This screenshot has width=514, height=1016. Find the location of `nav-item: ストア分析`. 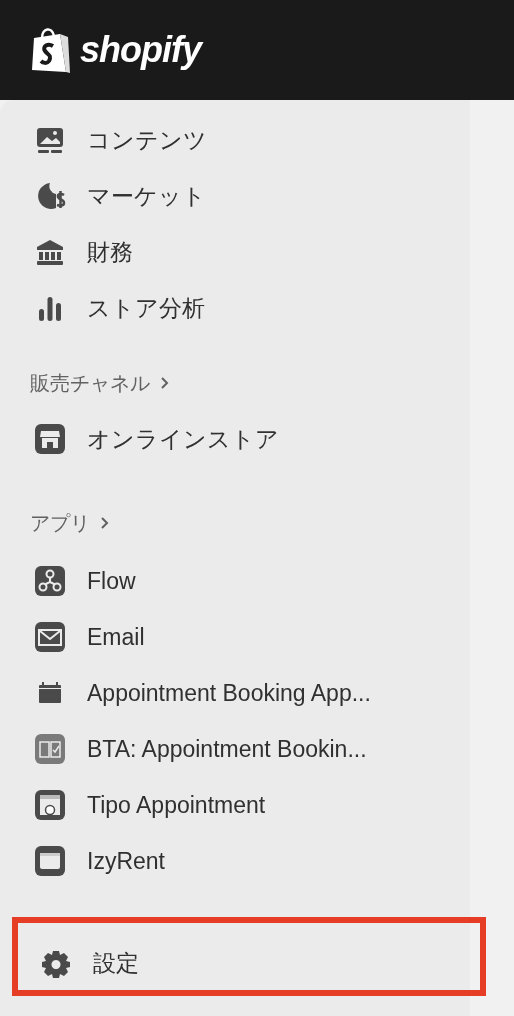

nav-item: ストア分析 is located at coordinates (235, 308).